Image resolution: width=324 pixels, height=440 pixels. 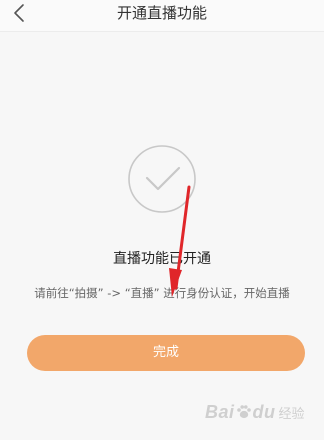 What do you see at coordinates (162, 293) in the screenshot?
I see `status-description: 请前往“拍摄” -> “直播” 进行身份认证，开始直播` at bounding box center [162, 293].